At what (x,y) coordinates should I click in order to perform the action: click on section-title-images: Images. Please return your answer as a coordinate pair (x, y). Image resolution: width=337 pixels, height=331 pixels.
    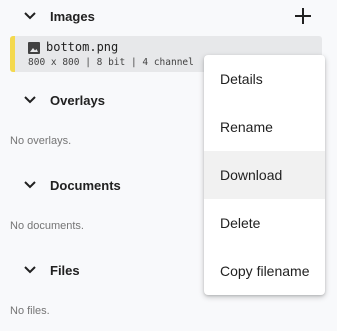
    Looking at the image, I should click on (72, 16).